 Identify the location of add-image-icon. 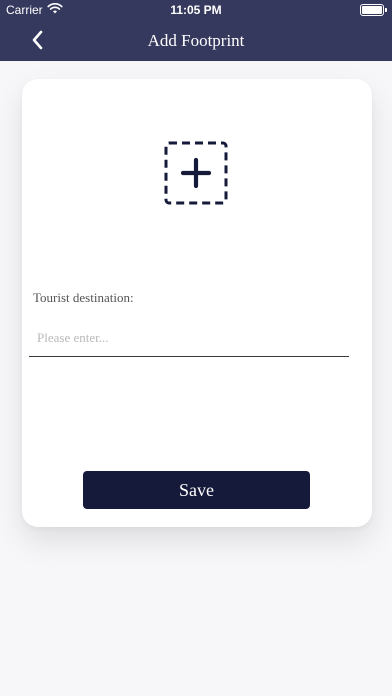
(196, 173).